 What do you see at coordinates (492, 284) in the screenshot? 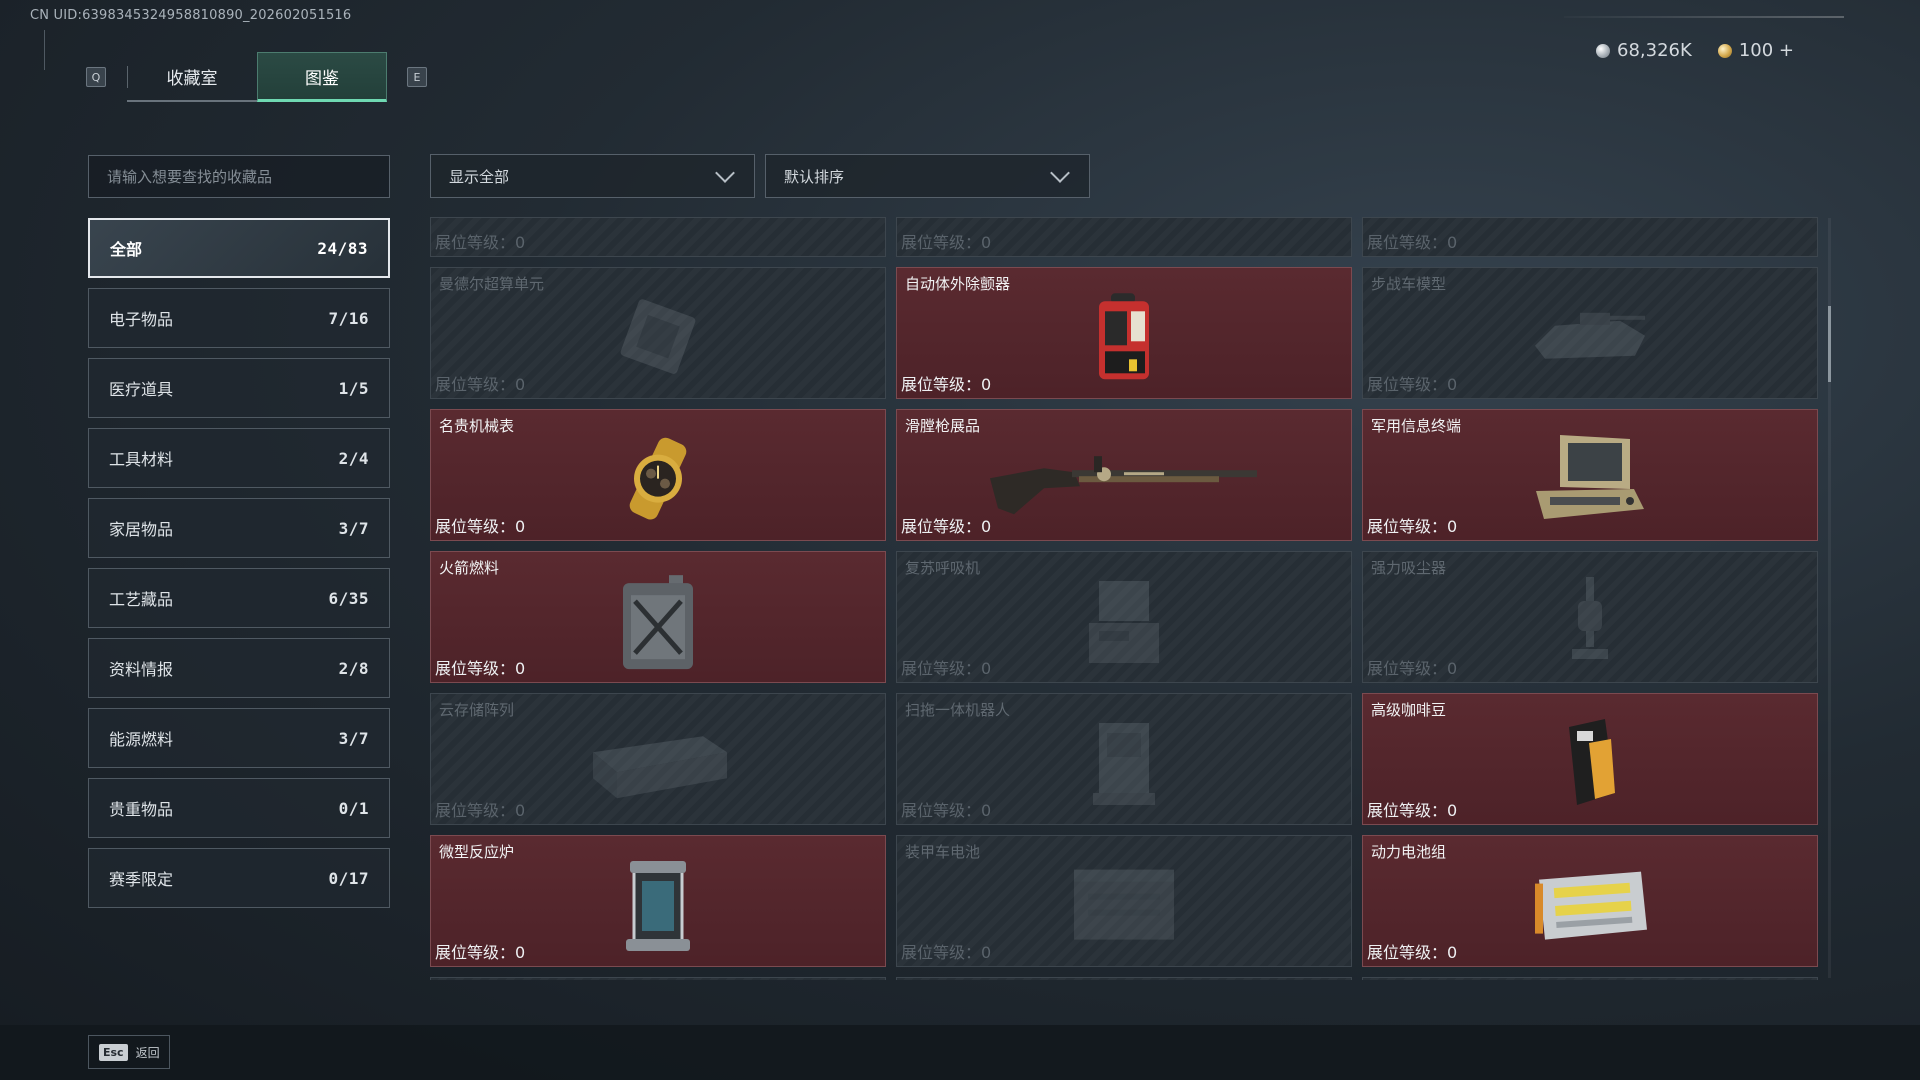
I see `item-name: 曼德尔超算单元` at bounding box center [492, 284].